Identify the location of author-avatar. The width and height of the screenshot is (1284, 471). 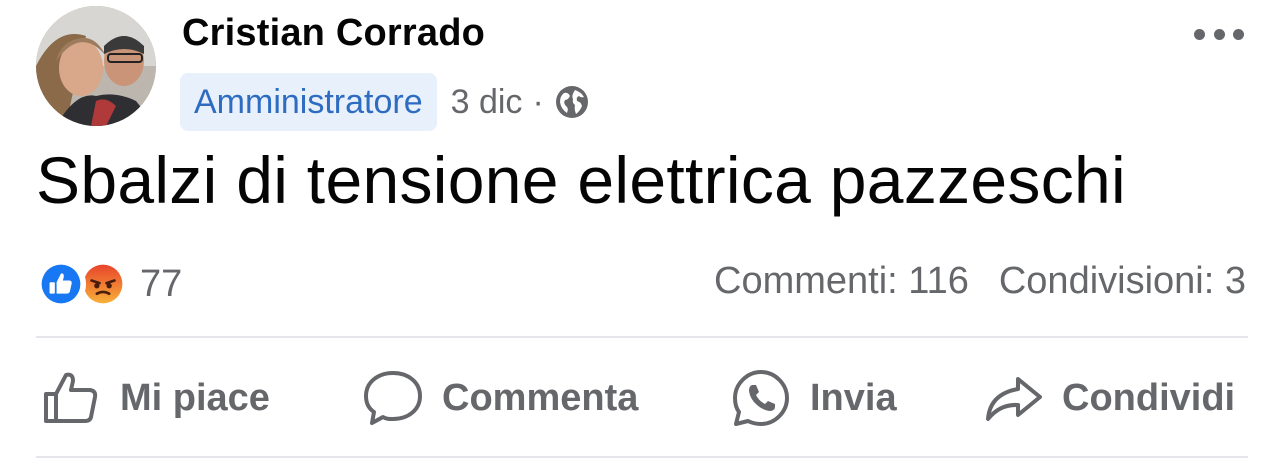
(96, 66).